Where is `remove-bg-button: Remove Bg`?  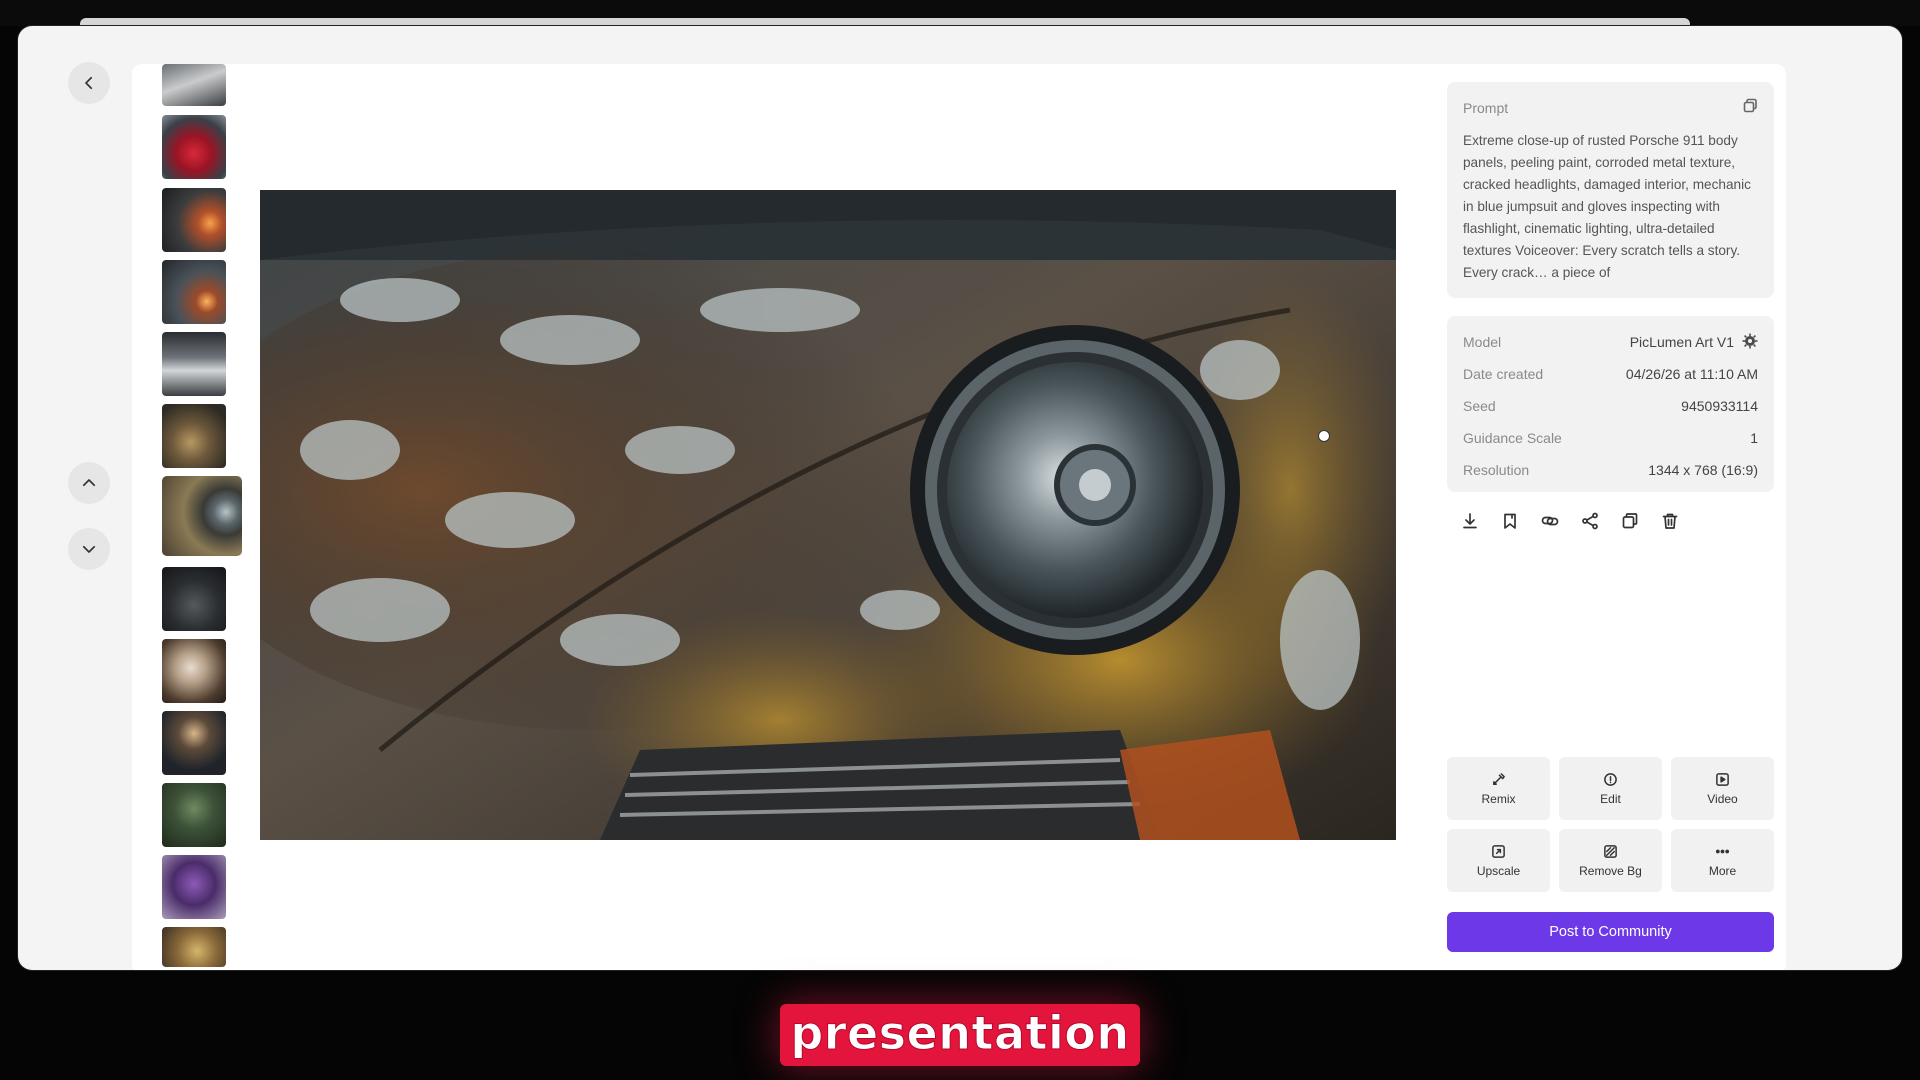
remove-bg-button: Remove Bg is located at coordinates (1610, 860).